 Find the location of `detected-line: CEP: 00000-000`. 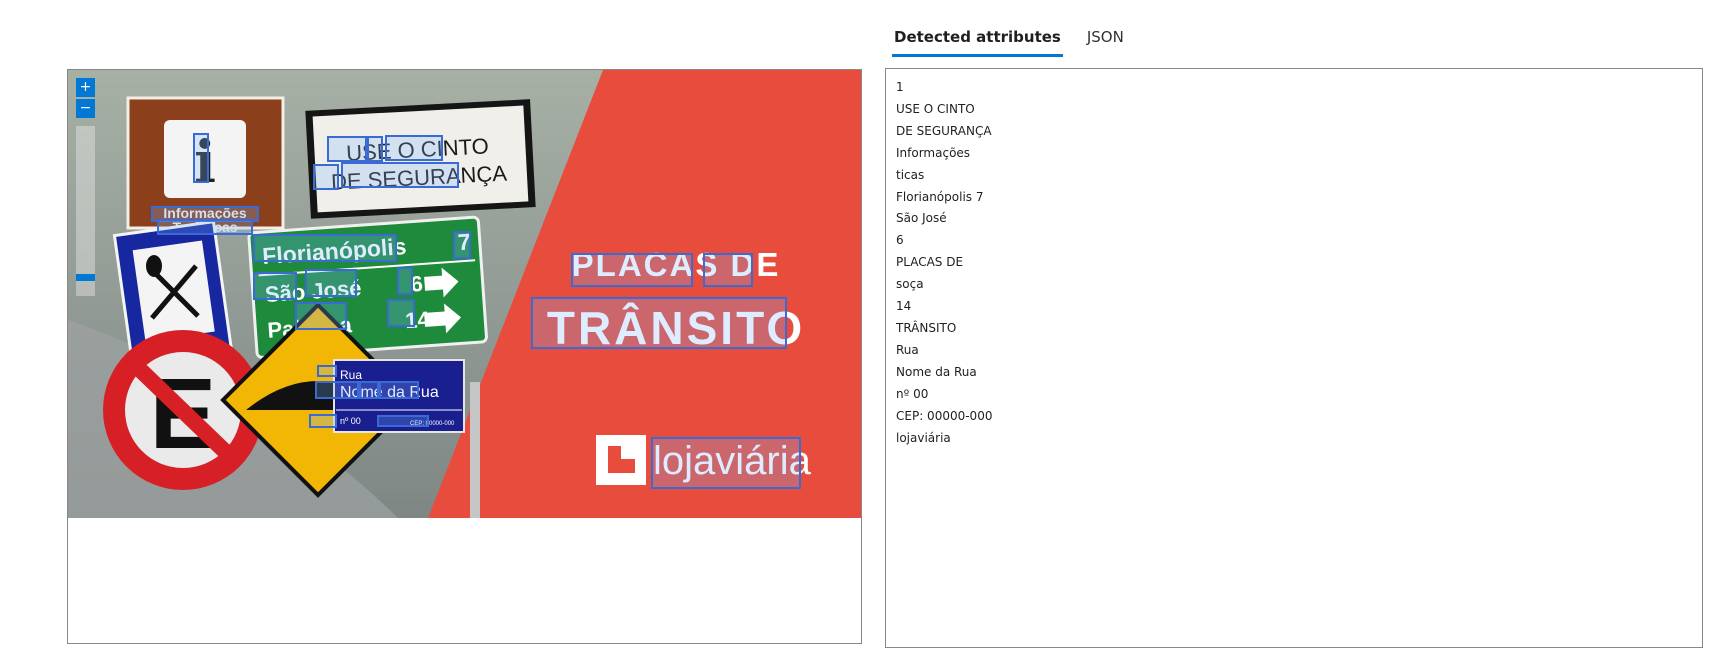

detected-line: CEP: 00000-000 is located at coordinates (944, 415).